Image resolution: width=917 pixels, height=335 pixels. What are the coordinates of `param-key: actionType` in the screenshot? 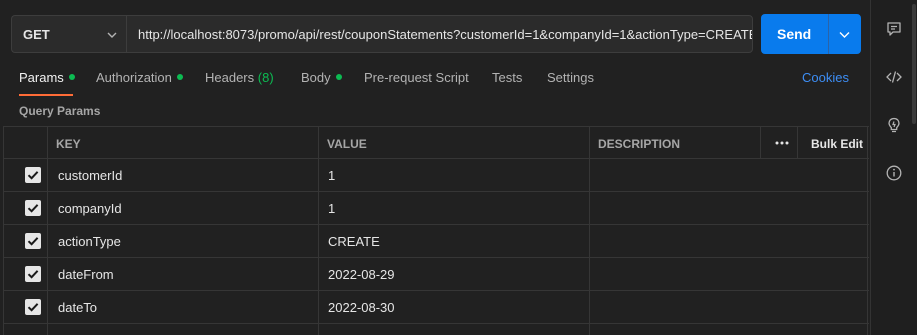 It's located at (89, 241).